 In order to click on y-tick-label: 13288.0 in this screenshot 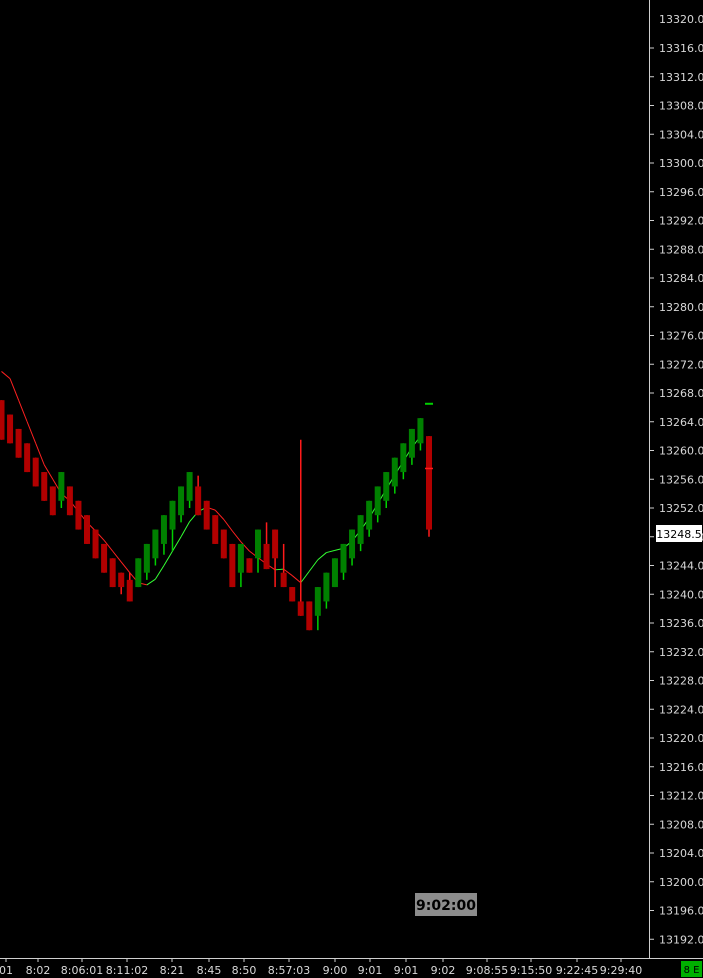, I will do `click(681, 249)`.